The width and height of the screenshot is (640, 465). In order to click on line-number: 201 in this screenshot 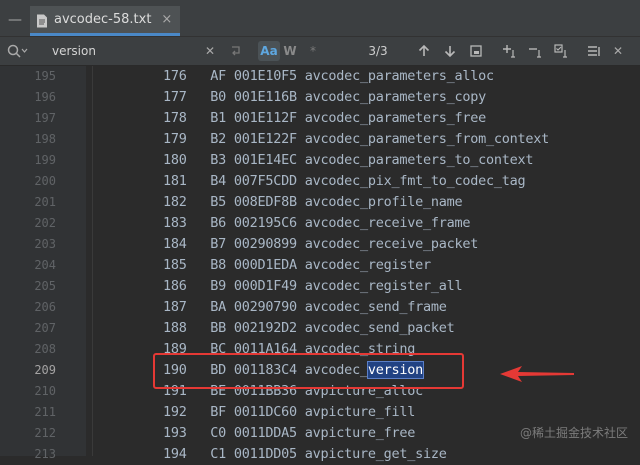, I will do `click(45, 202)`.